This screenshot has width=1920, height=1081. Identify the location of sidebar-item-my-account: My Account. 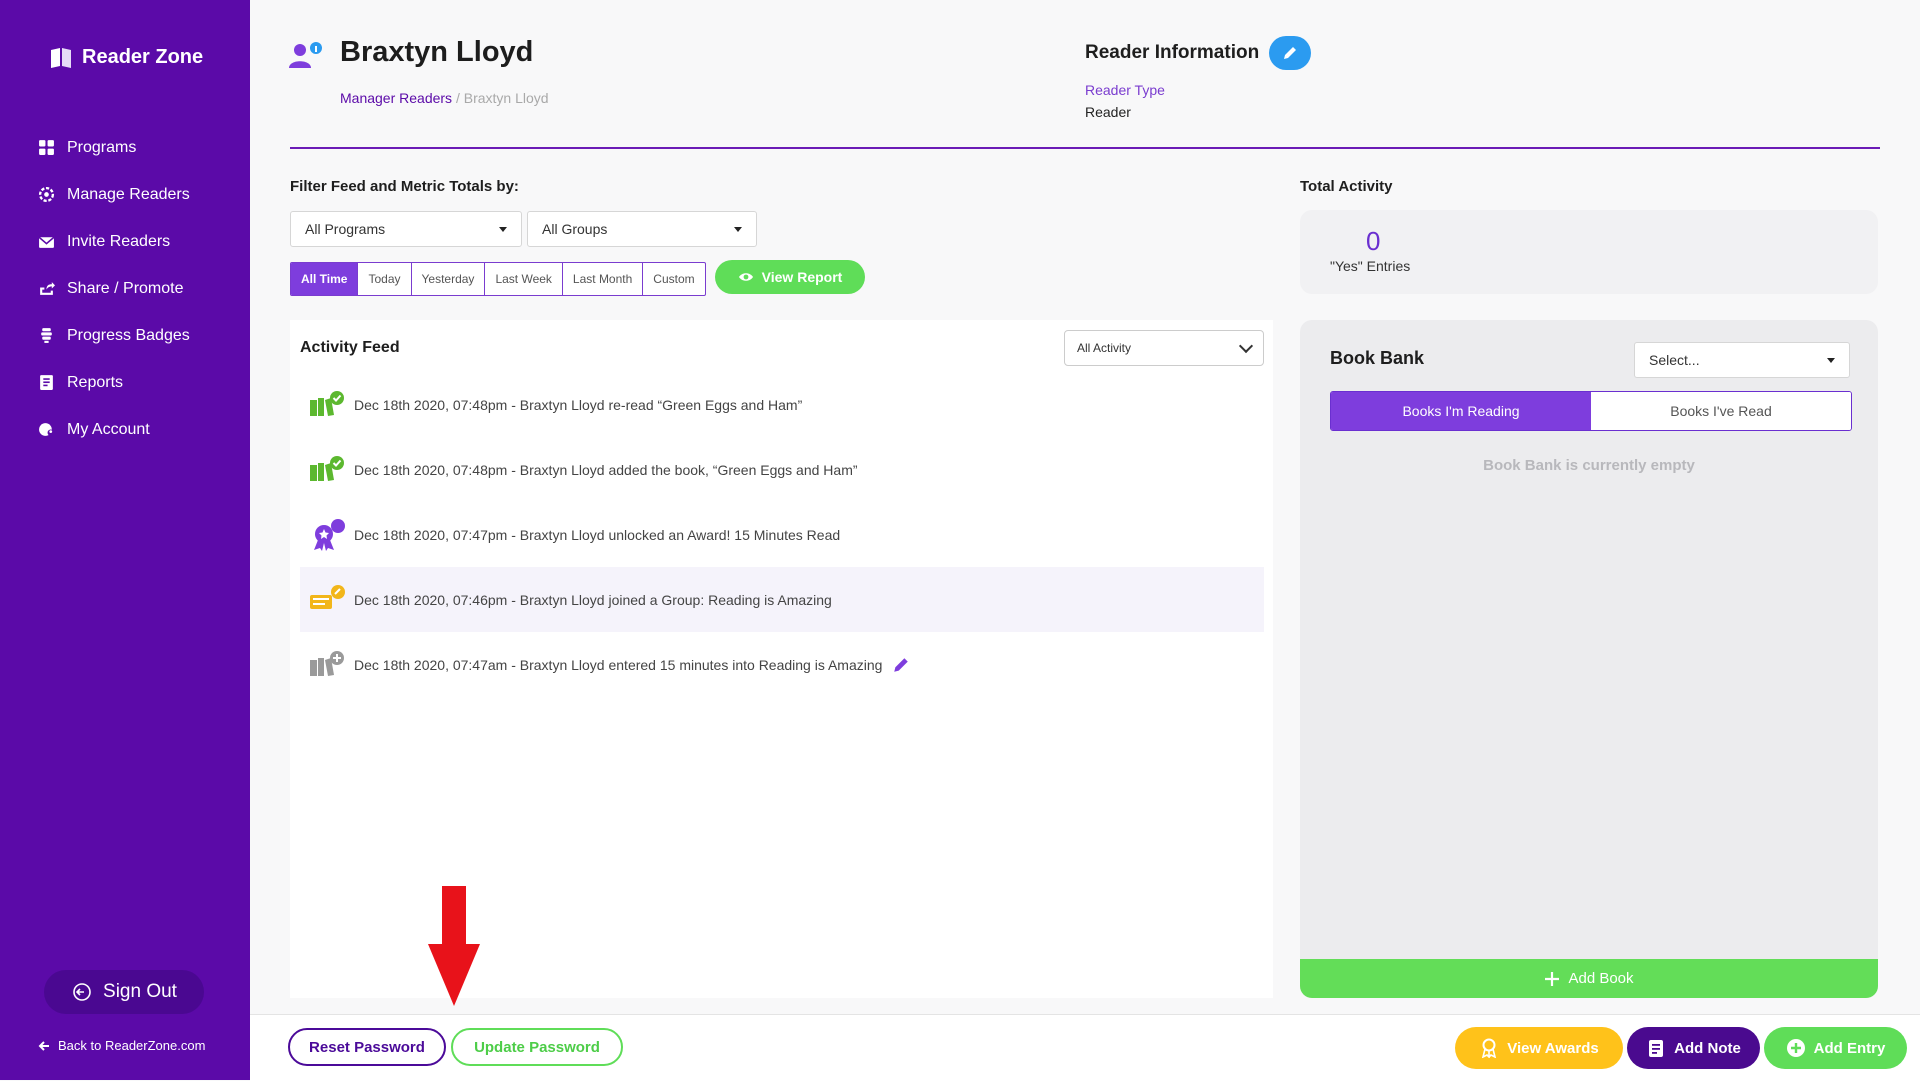
(114, 429).